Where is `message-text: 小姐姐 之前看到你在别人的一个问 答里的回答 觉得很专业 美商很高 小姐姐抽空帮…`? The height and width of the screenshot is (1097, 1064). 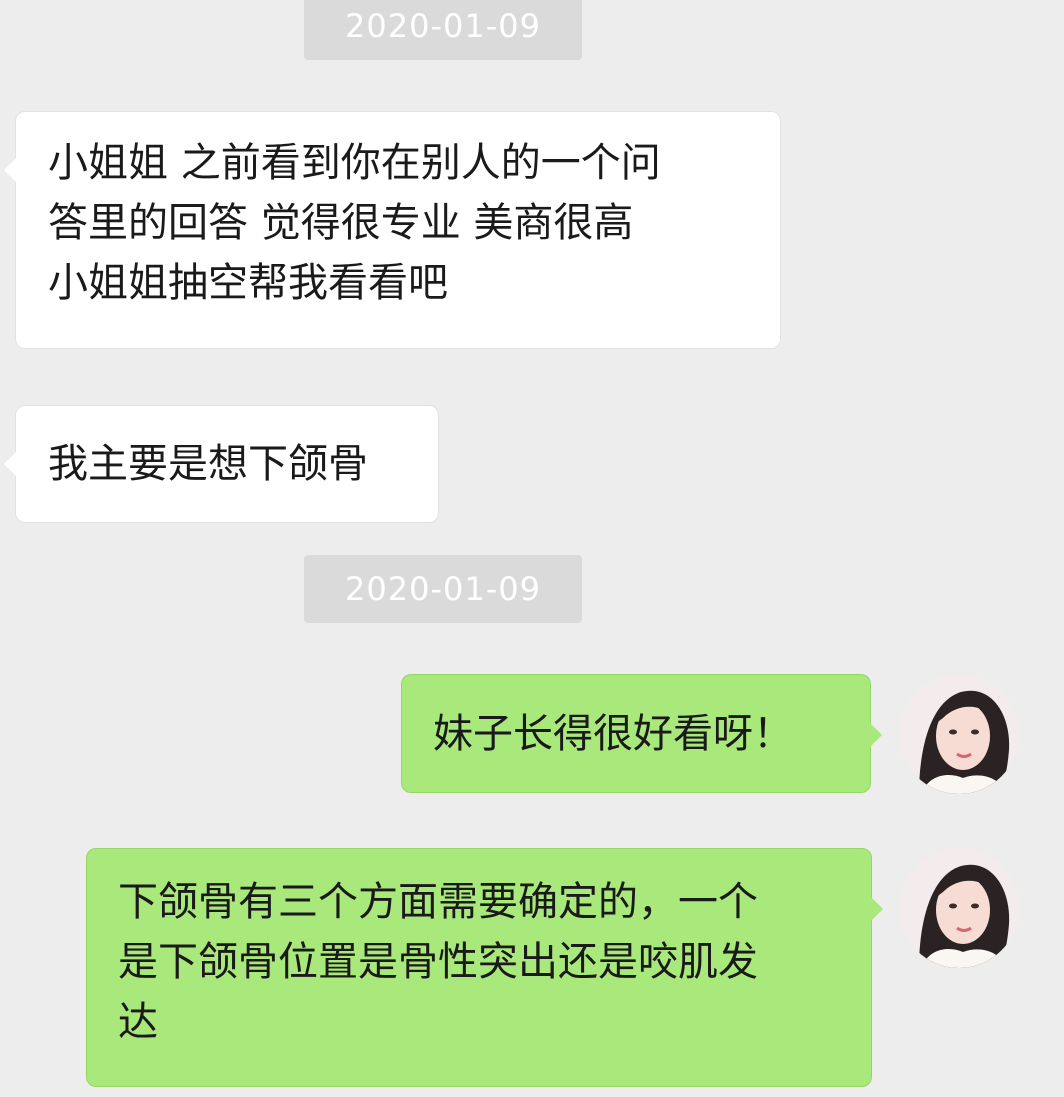 message-text: 小姐姐 之前看到你在别人的一个问 答里的回答 觉得很专业 美商很高 小姐姐抽空帮… is located at coordinates (354, 223).